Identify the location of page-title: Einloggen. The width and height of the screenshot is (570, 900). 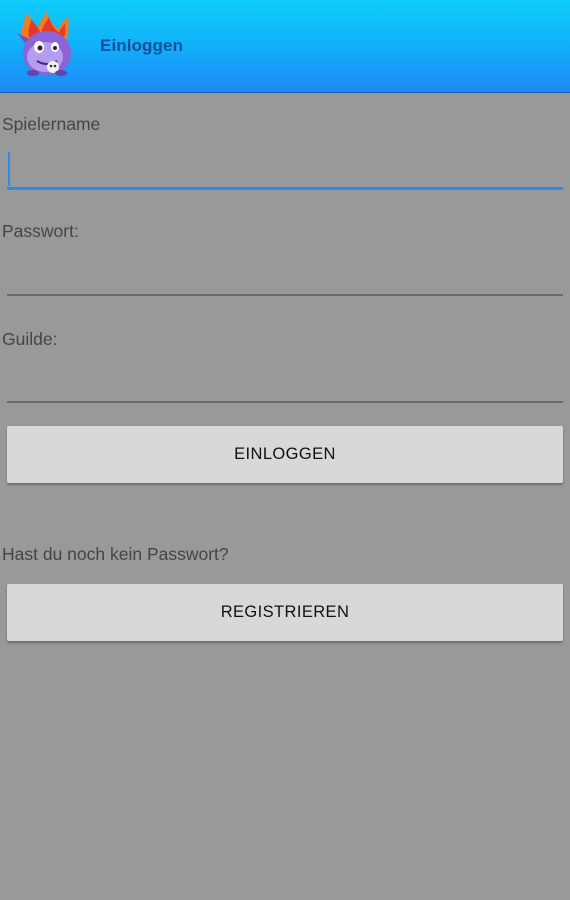
(142, 45).